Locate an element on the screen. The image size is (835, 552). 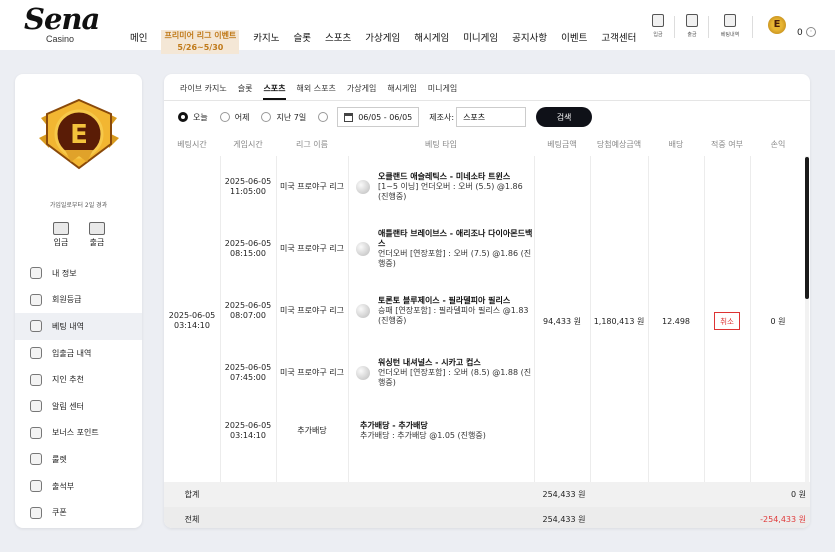
sidebar-item-label: 회원등급 is located at coordinates (67, 300).